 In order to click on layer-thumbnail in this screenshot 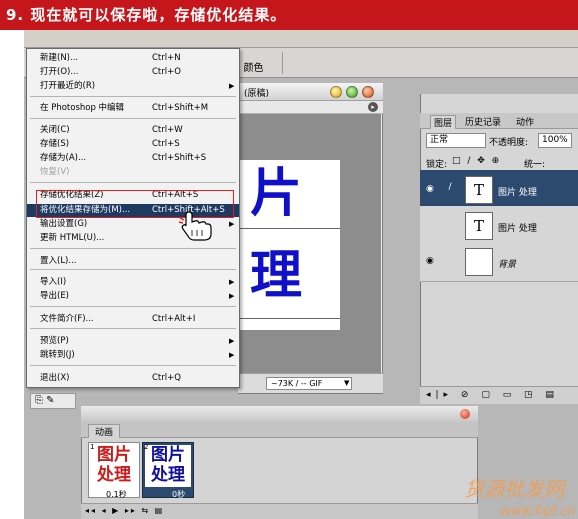, I will do `click(479, 262)`.